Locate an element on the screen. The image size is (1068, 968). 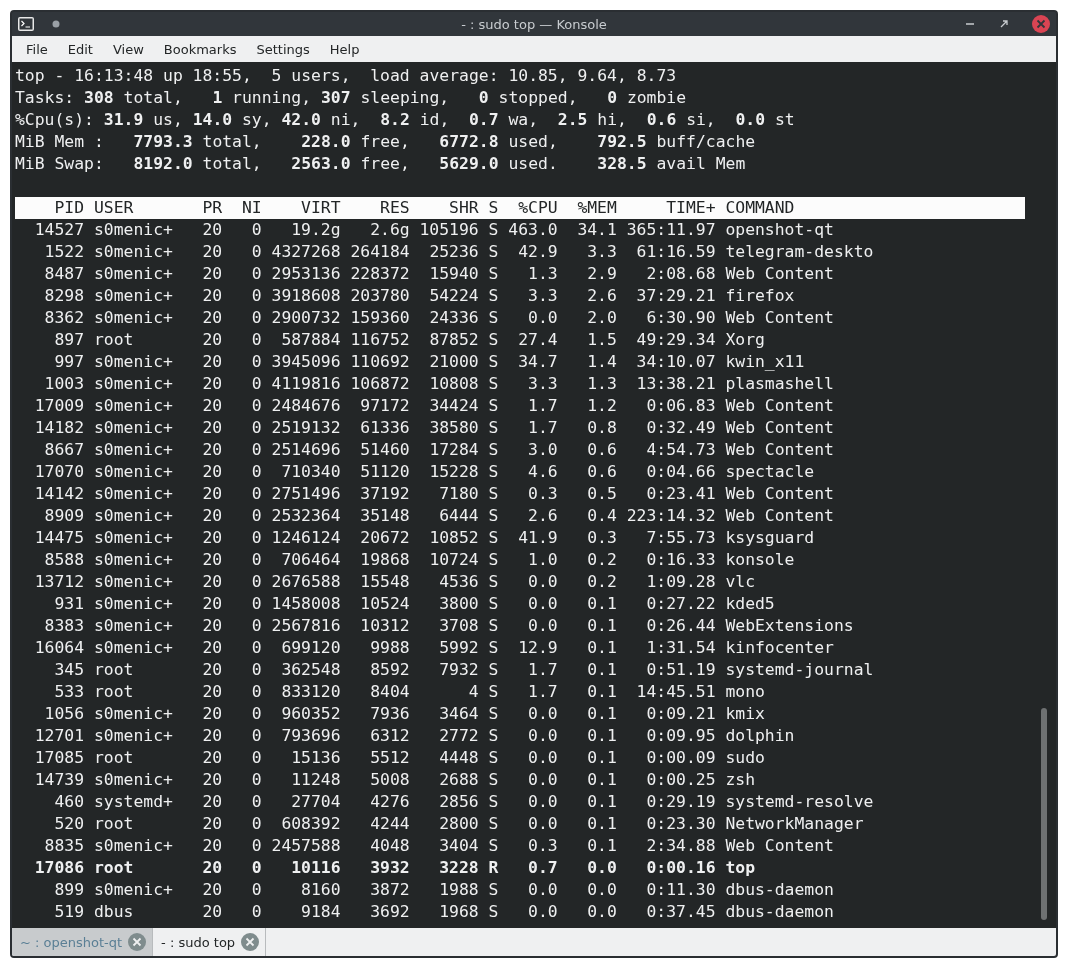
table-cell-text: zsh is located at coordinates (739, 780).